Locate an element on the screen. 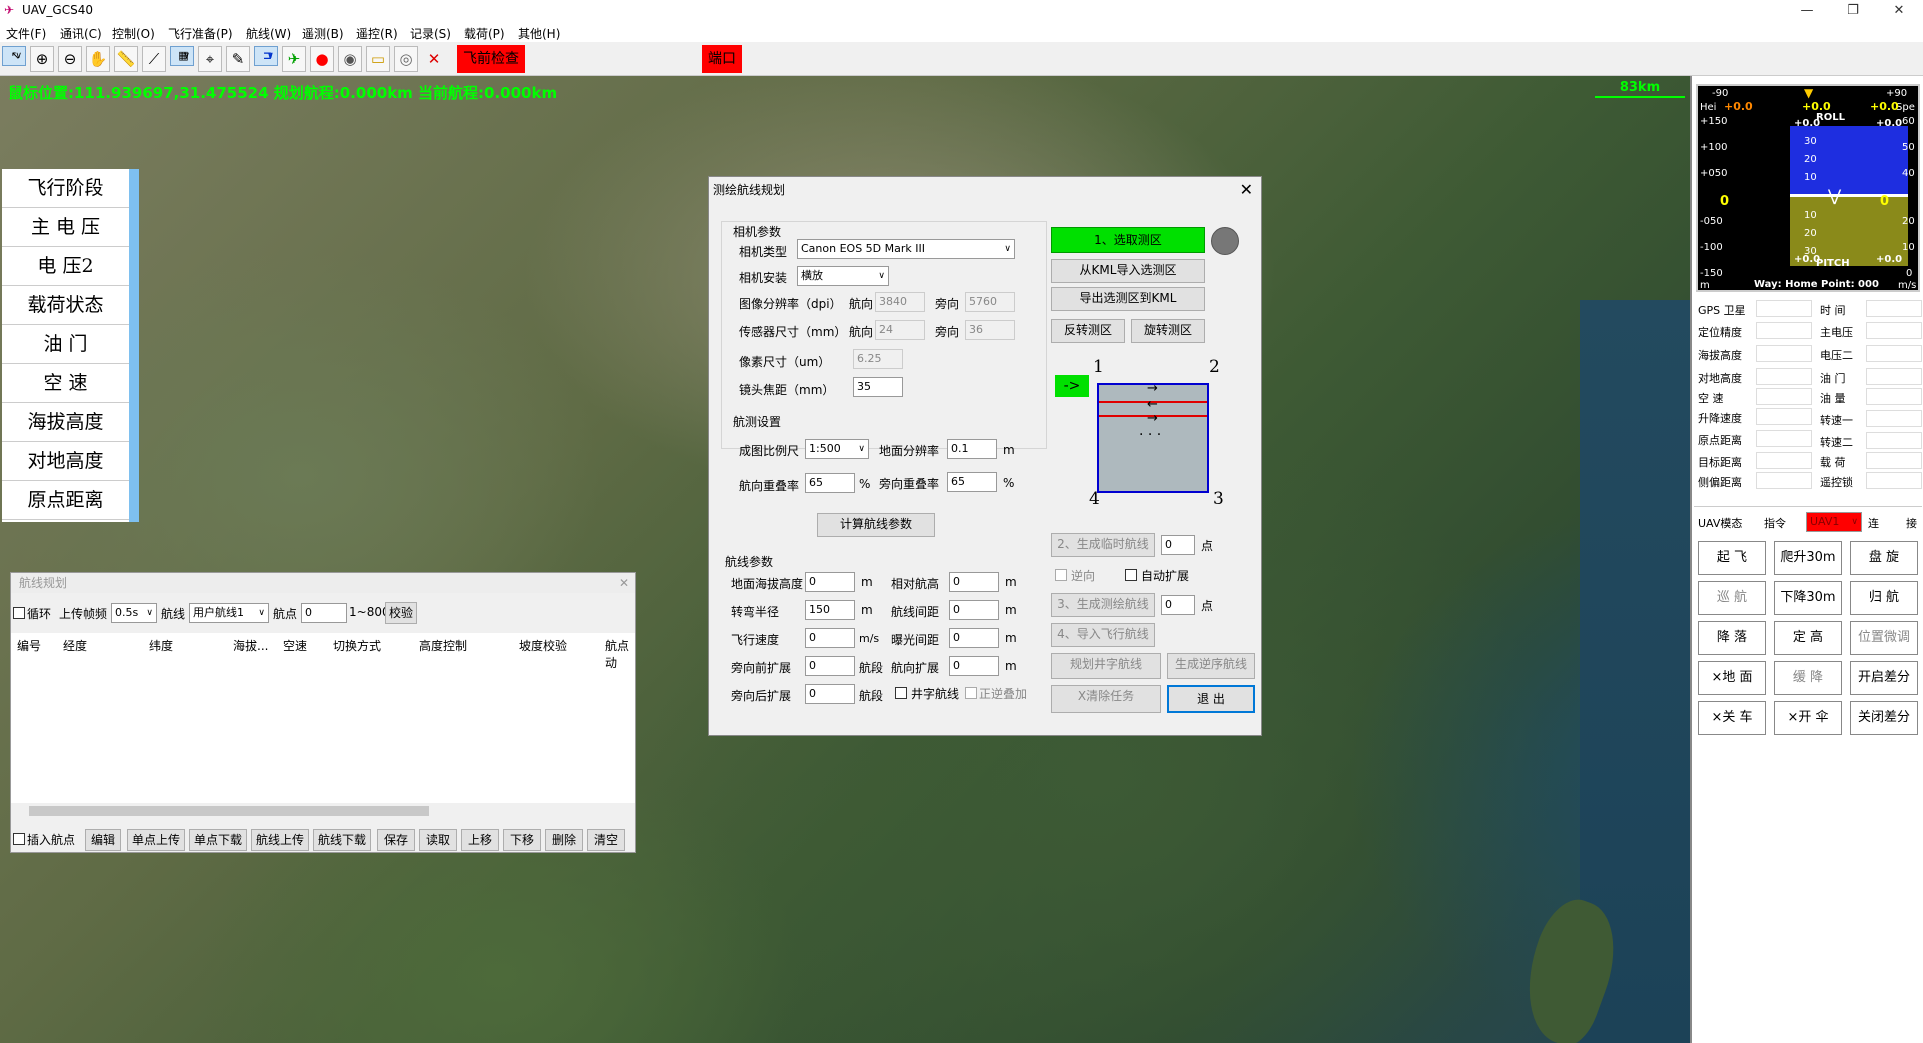 Image resolution: width=1923 pixels, height=1043 pixels. sensor-across-input: 36 is located at coordinates (990, 330).